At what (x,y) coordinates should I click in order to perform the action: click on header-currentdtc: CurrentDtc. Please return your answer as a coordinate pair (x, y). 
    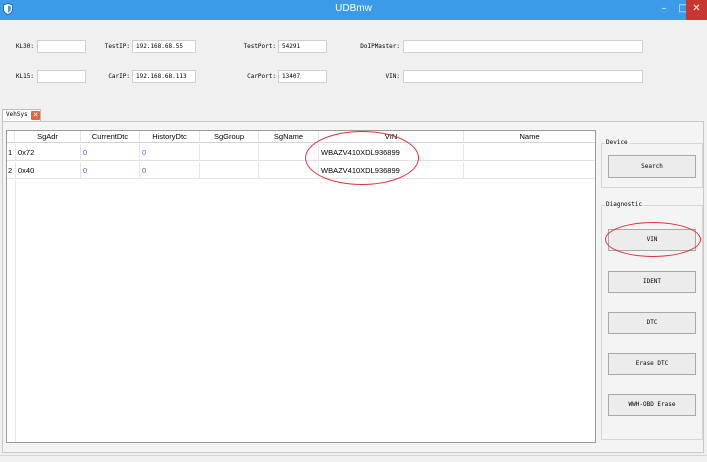
    Looking at the image, I should click on (110, 137).